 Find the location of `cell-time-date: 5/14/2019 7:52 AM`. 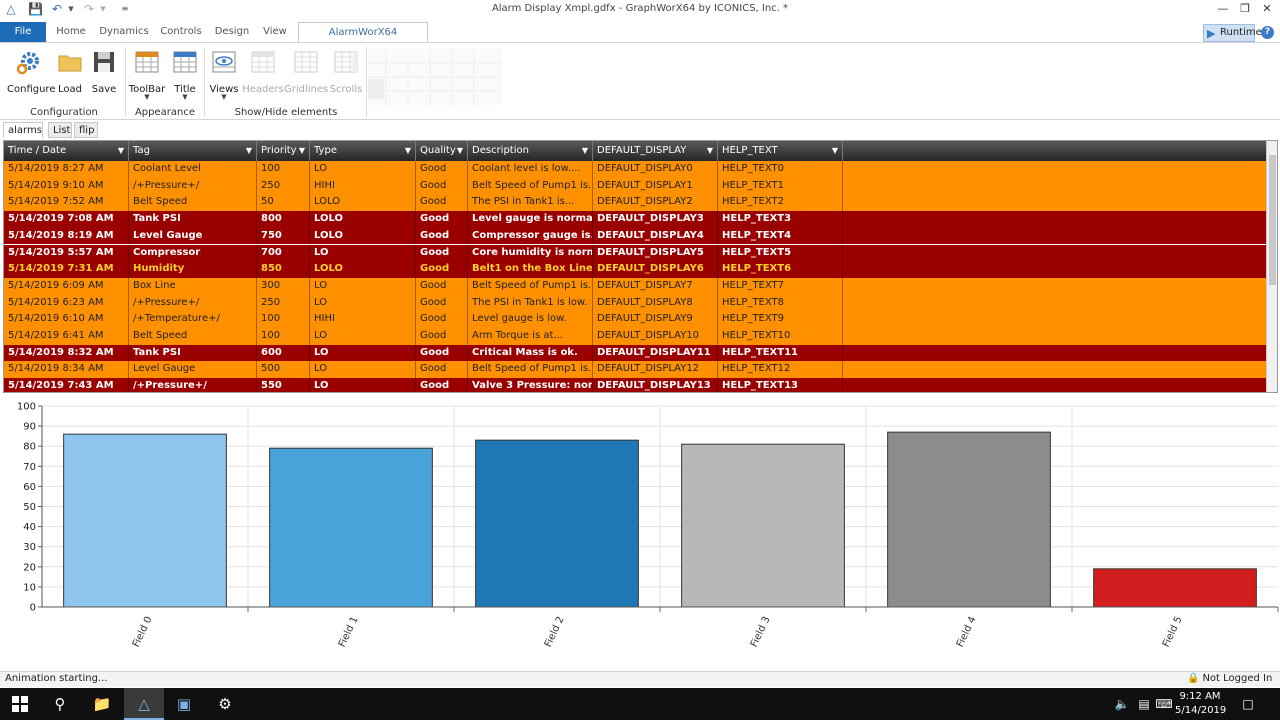

cell-time-date: 5/14/2019 7:52 AM is located at coordinates (66, 203).